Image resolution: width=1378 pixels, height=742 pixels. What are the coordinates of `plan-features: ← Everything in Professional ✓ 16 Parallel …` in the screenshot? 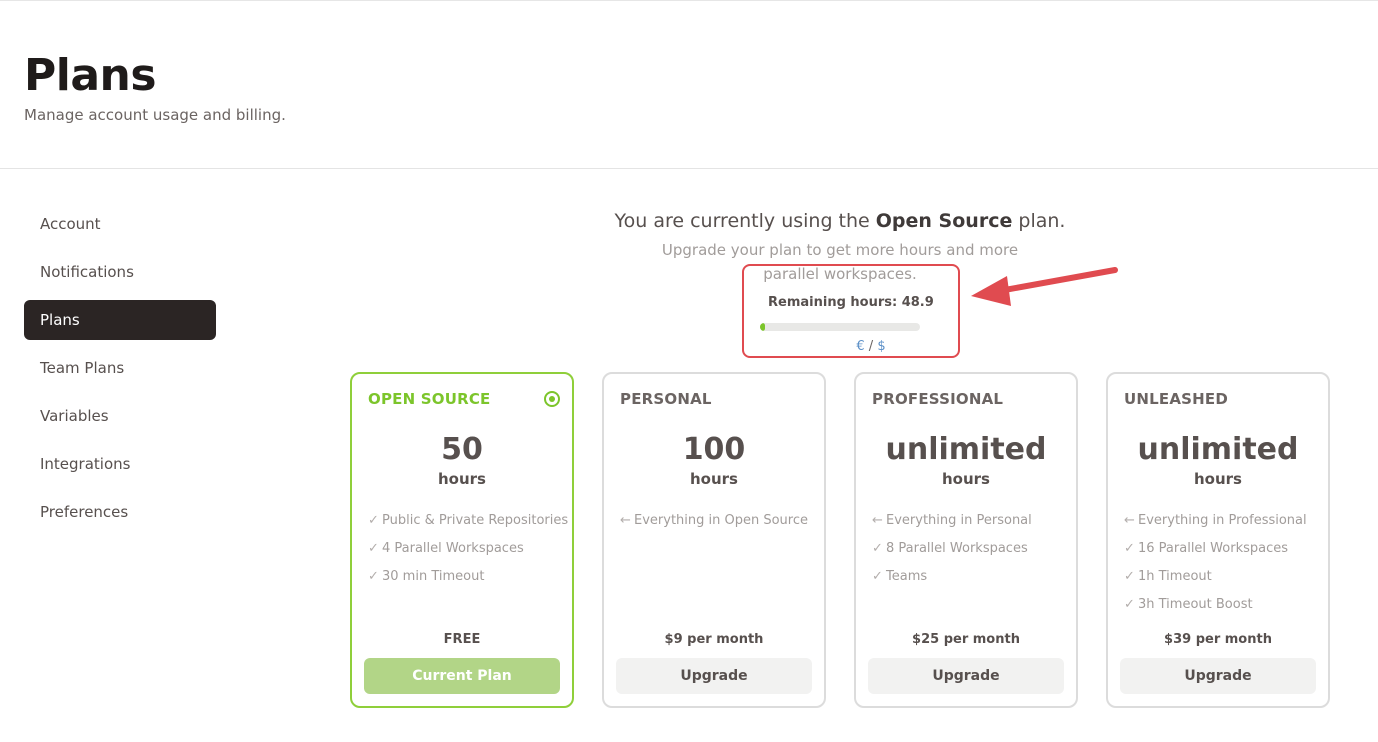 It's located at (1215, 567).